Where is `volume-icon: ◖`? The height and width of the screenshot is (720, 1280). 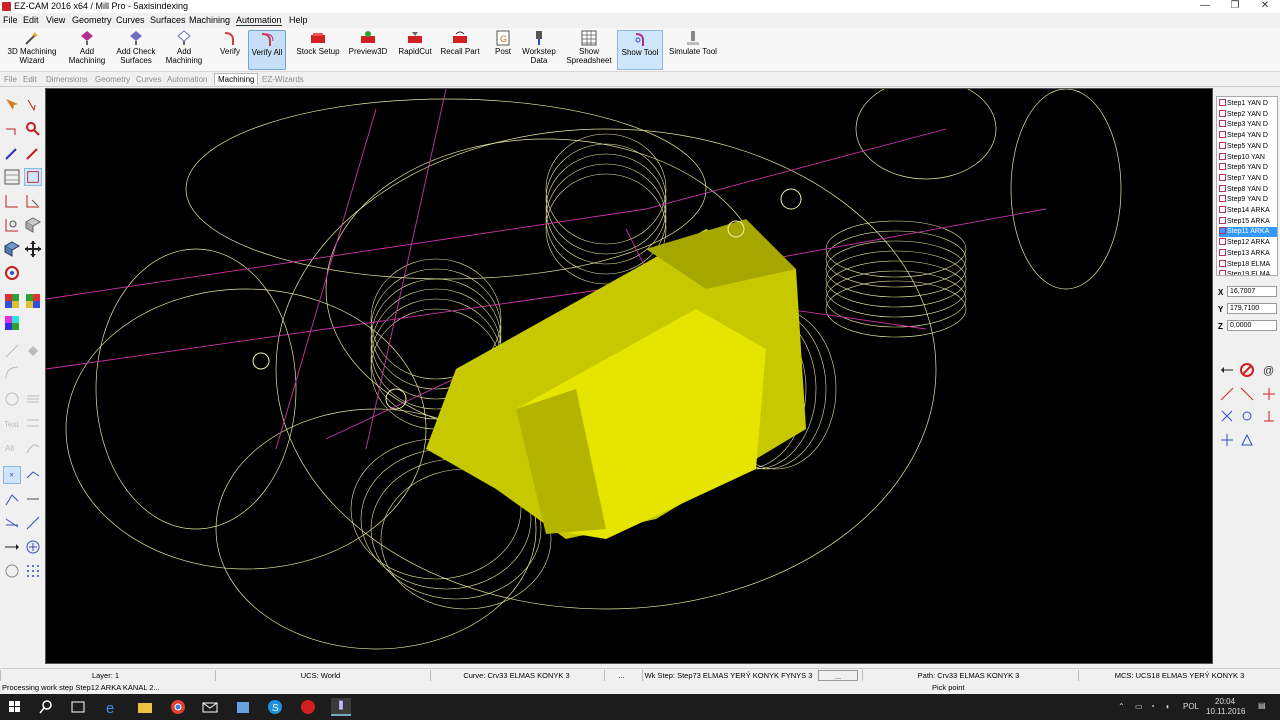 volume-icon: ◖ is located at coordinates (1167, 706).